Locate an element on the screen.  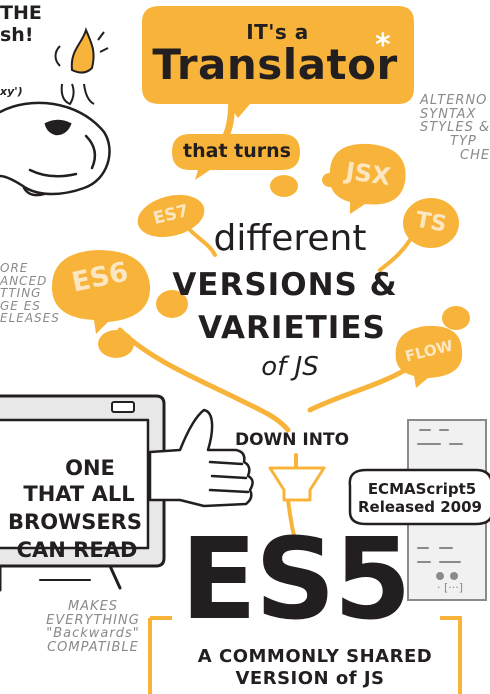
center-text-different: different is located at coordinates (290, 238).